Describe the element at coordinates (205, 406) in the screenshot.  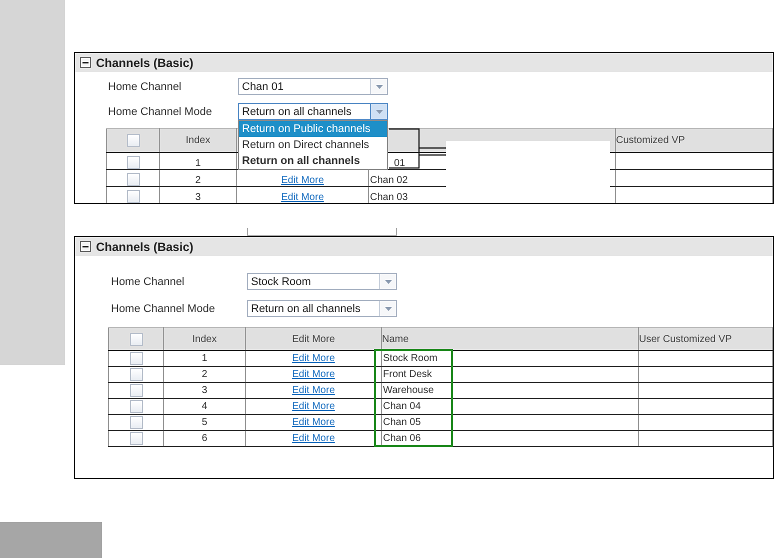
I see `table-cell: 4` at that location.